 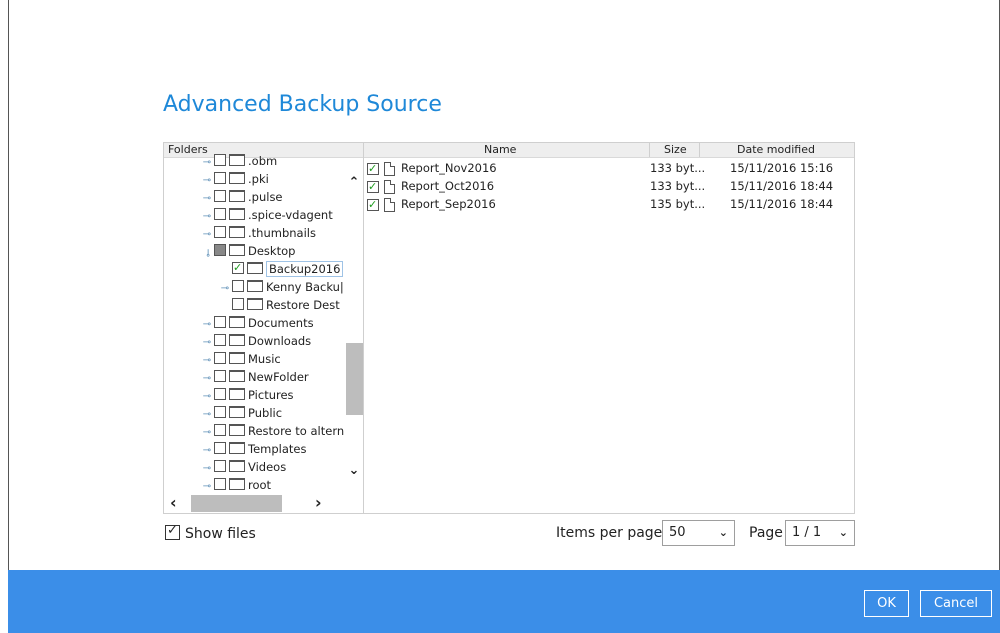 I want to click on tree-horizontal-scrollbar: ‹ ›, so click(x=254, y=502).